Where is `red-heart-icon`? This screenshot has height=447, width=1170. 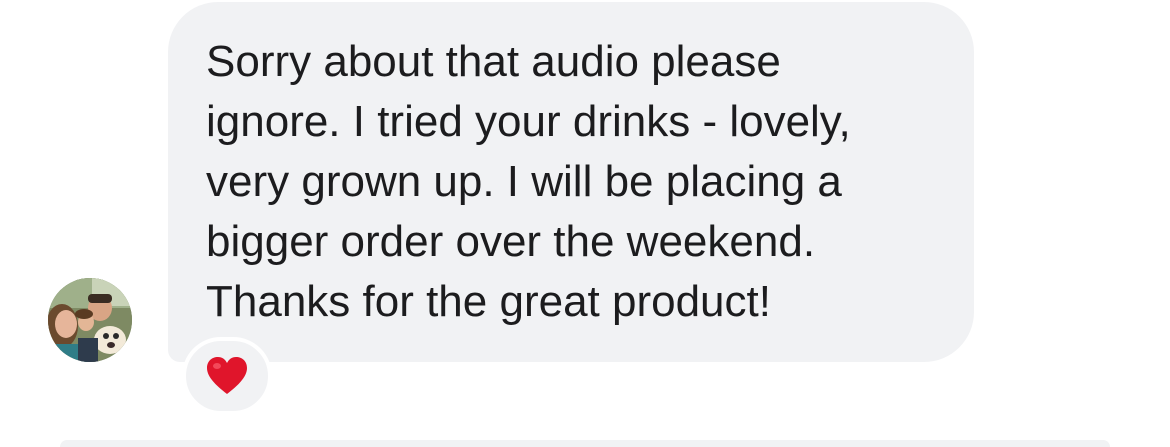
red-heart-icon is located at coordinates (227, 375).